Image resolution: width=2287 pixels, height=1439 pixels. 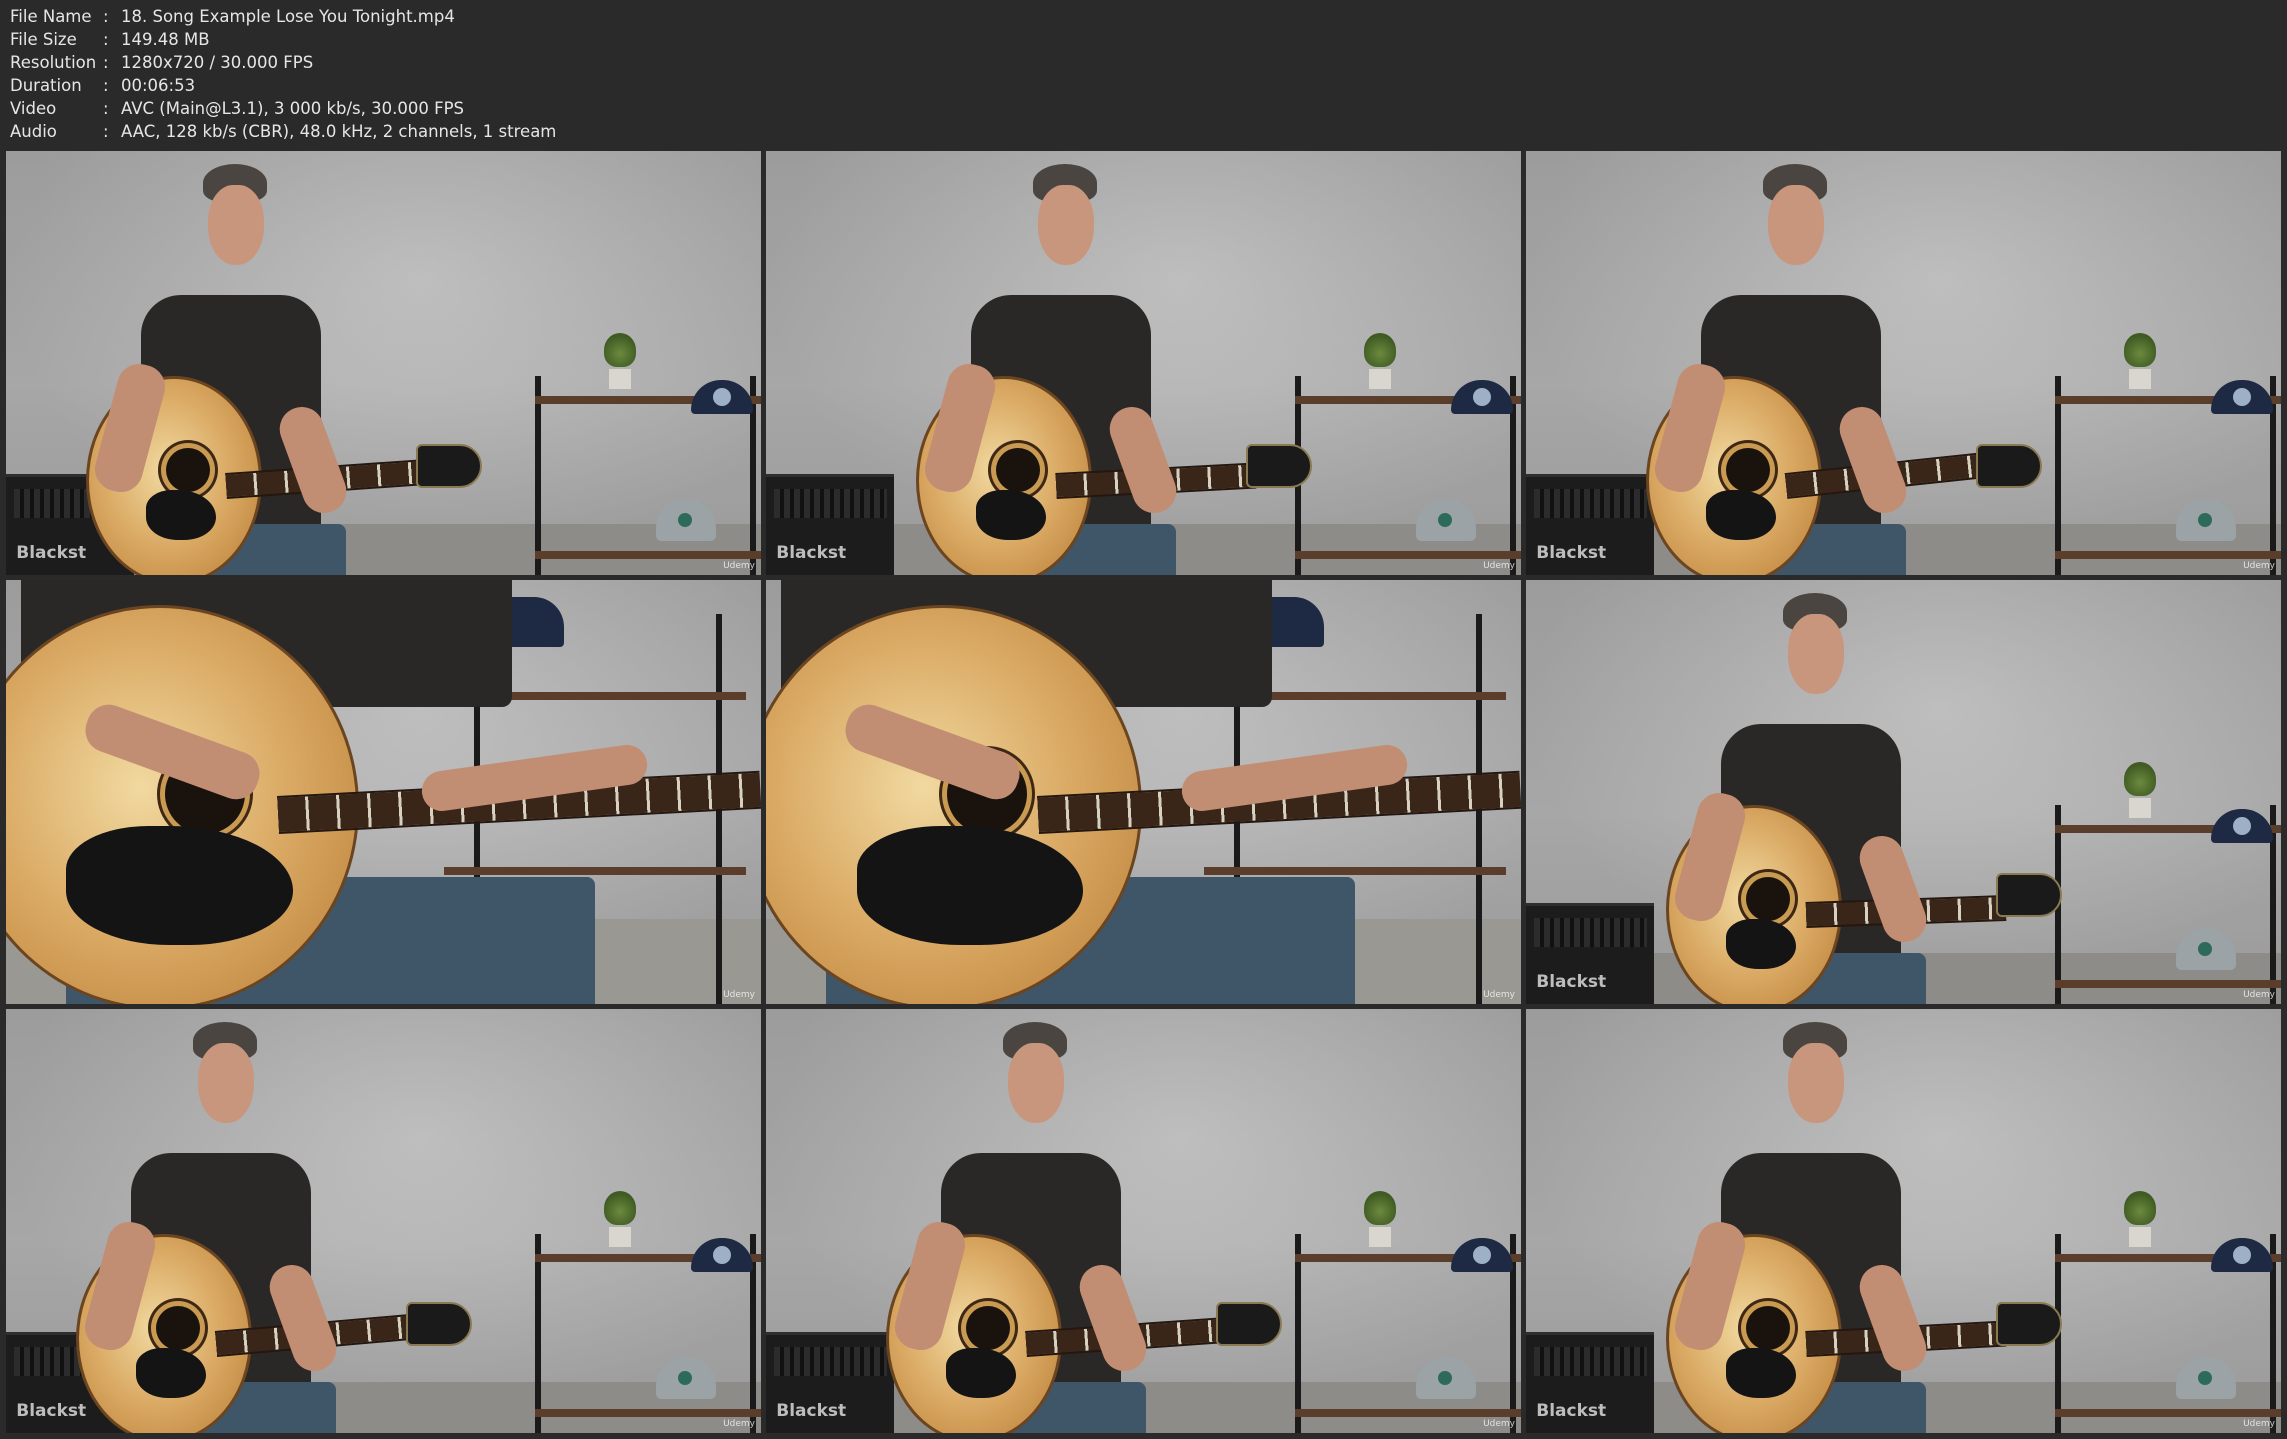 I want to click on info-key: File Name, so click(x=51, y=16).